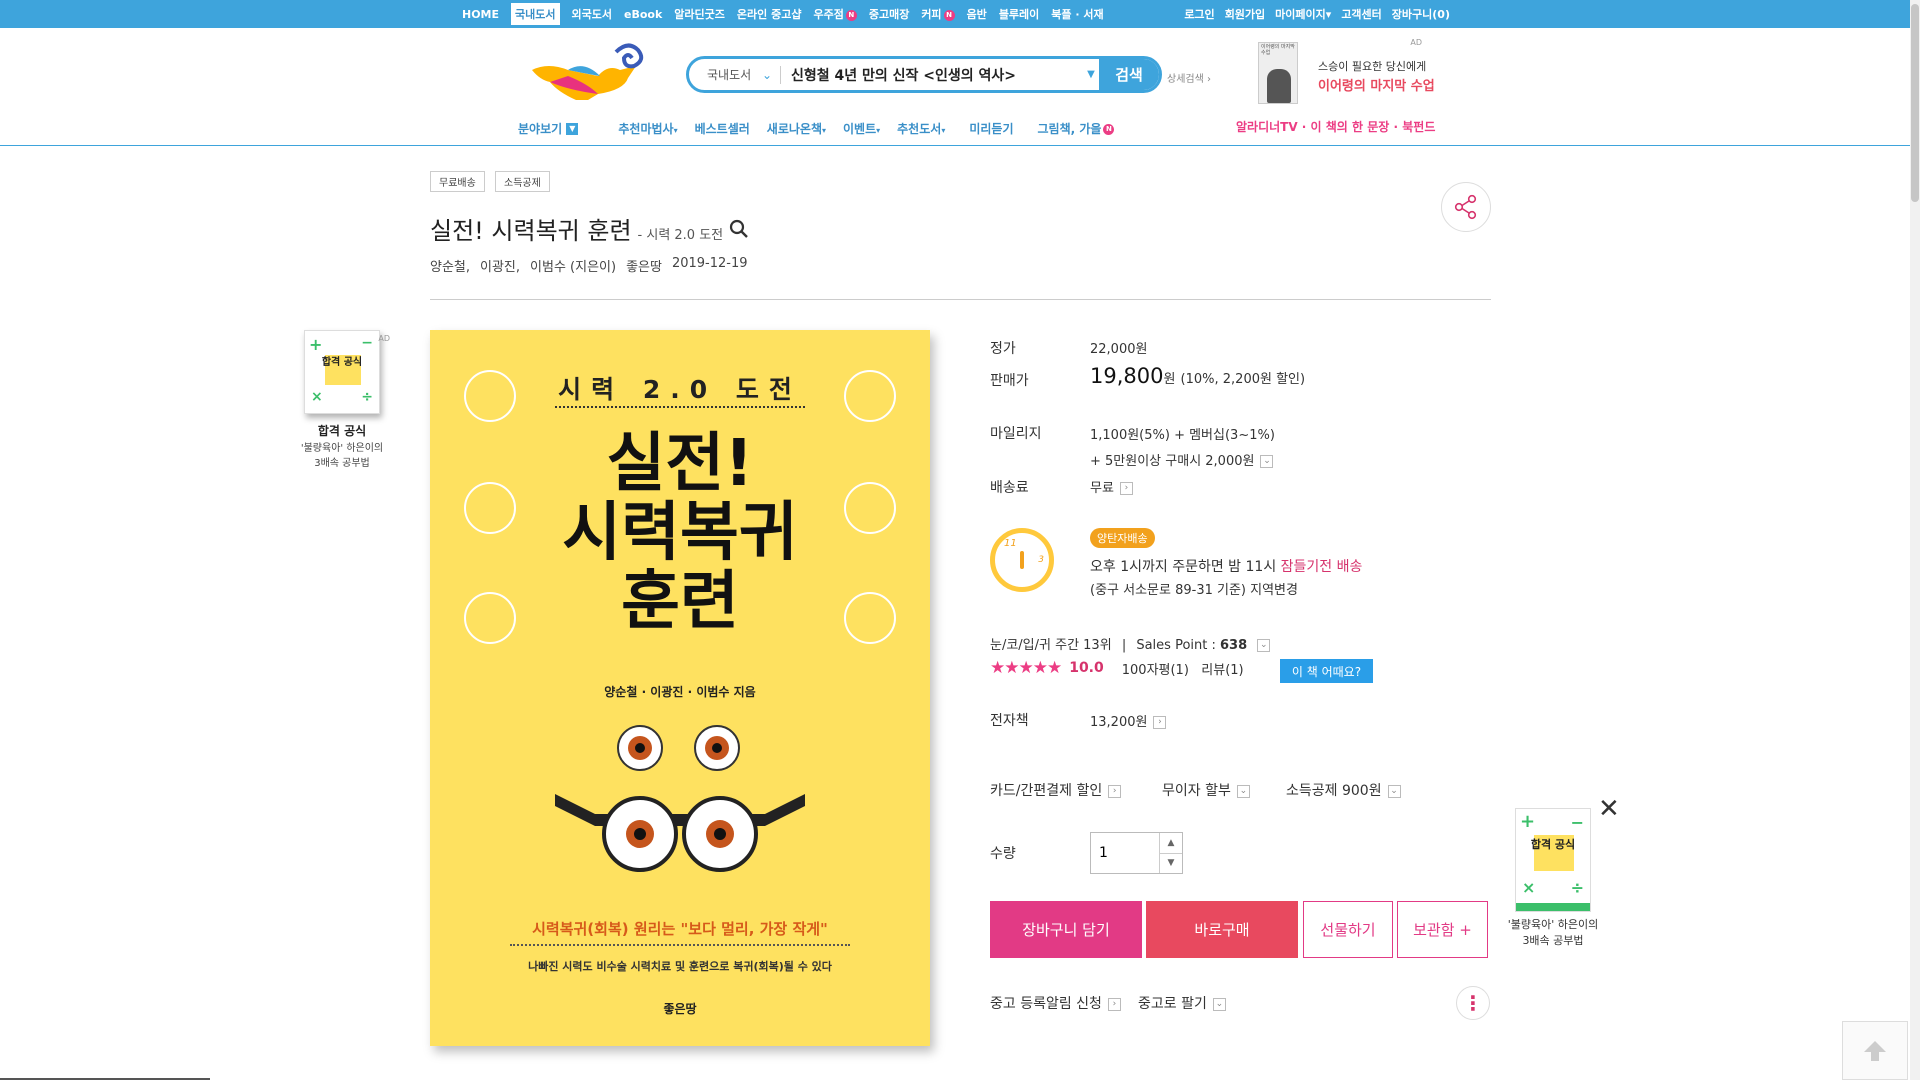  Describe the element at coordinates (769, 14) in the screenshot. I see `topnav-online-used: 온라인 중고샵` at that location.